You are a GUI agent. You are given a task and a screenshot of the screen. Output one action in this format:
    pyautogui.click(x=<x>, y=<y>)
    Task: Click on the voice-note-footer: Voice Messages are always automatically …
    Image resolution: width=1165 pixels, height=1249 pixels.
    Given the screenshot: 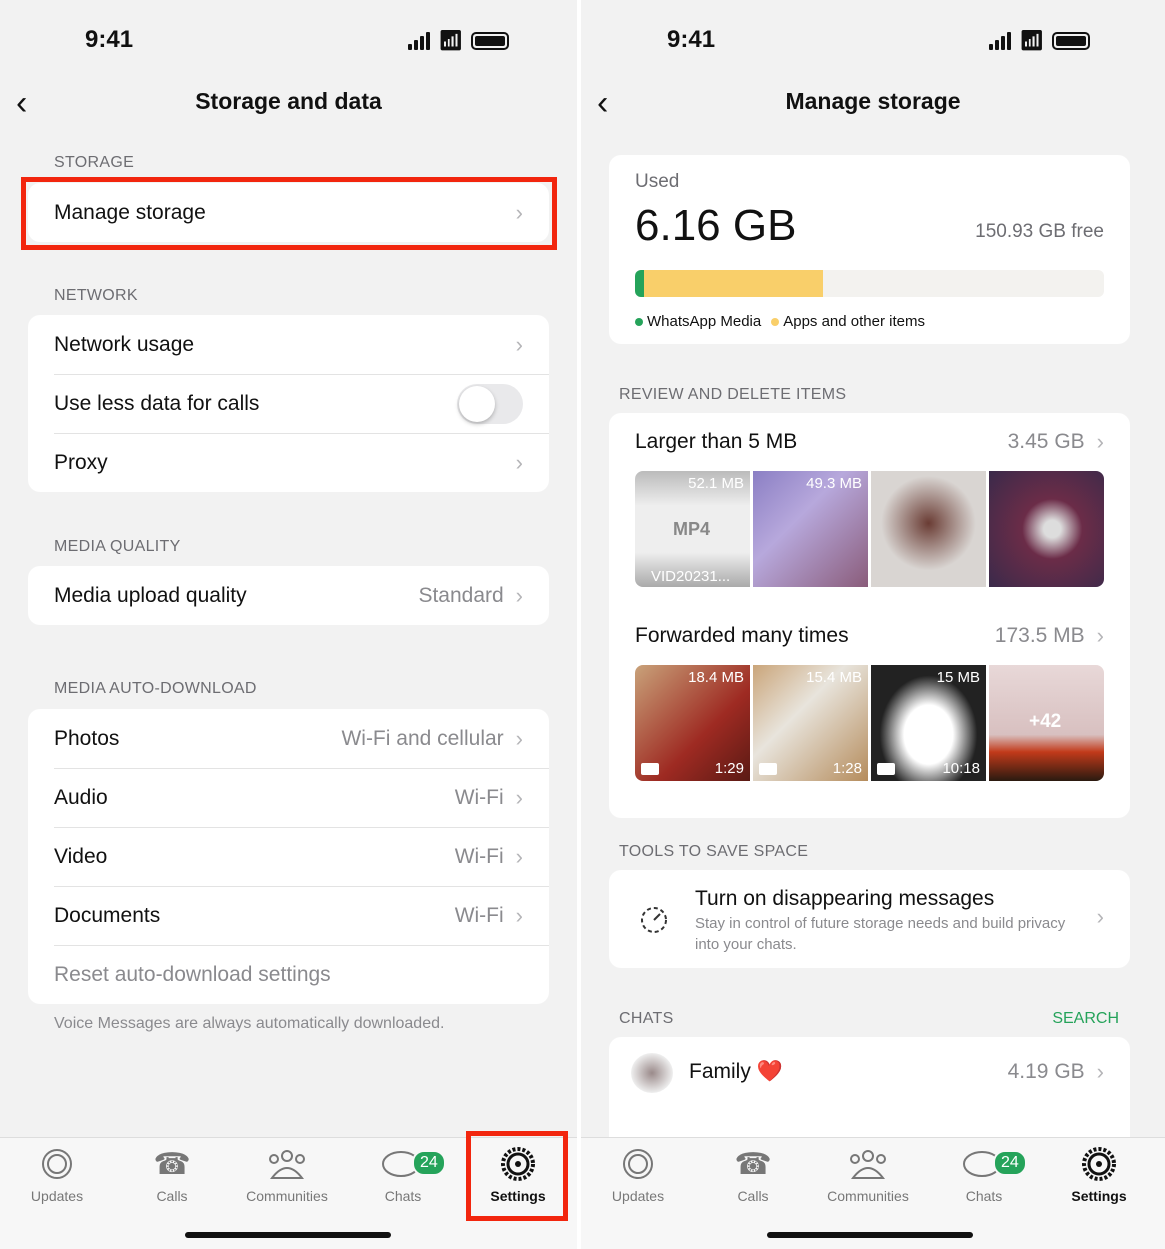 What is the action you would take?
    pyautogui.click(x=249, y=1023)
    